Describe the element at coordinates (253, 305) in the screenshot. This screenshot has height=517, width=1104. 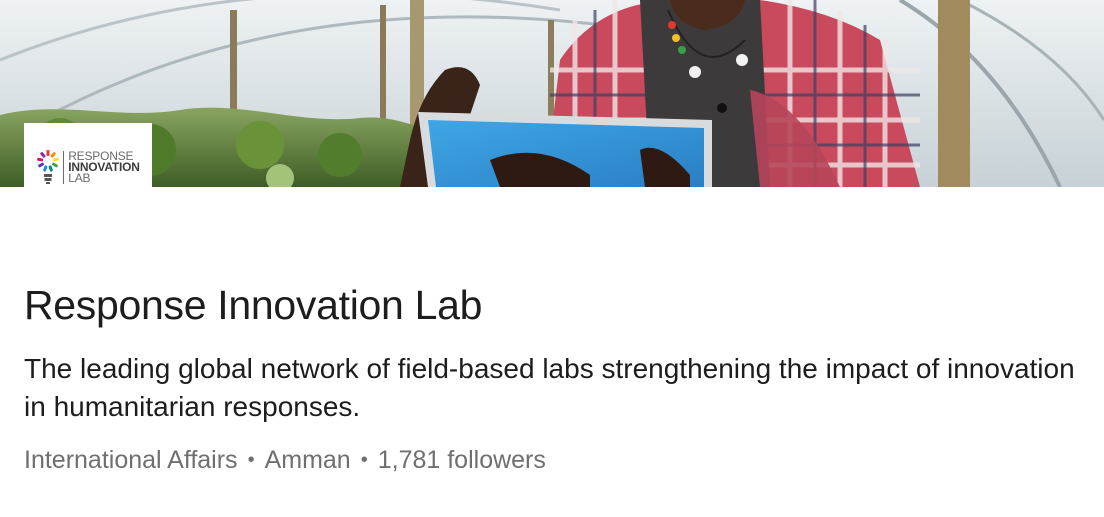
I see `page-title: Response Innovation Lab` at that location.